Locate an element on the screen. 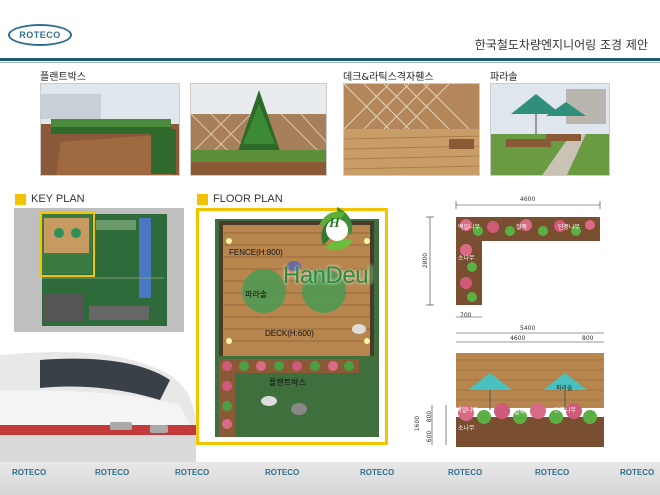 The image size is (660, 495). dim-800b: 800 is located at coordinates (430, 416).